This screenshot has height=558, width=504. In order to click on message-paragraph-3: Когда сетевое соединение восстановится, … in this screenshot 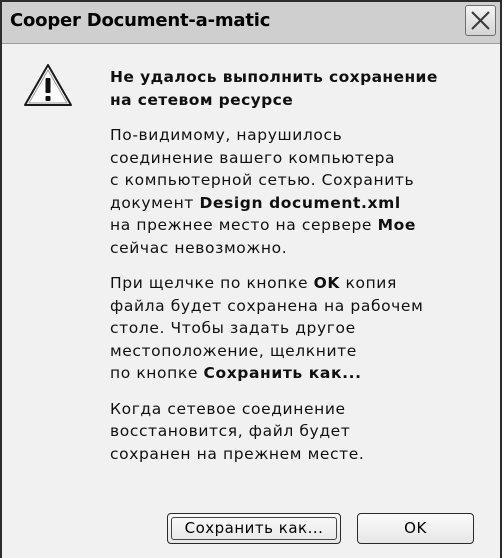, I will do `click(296, 432)`.